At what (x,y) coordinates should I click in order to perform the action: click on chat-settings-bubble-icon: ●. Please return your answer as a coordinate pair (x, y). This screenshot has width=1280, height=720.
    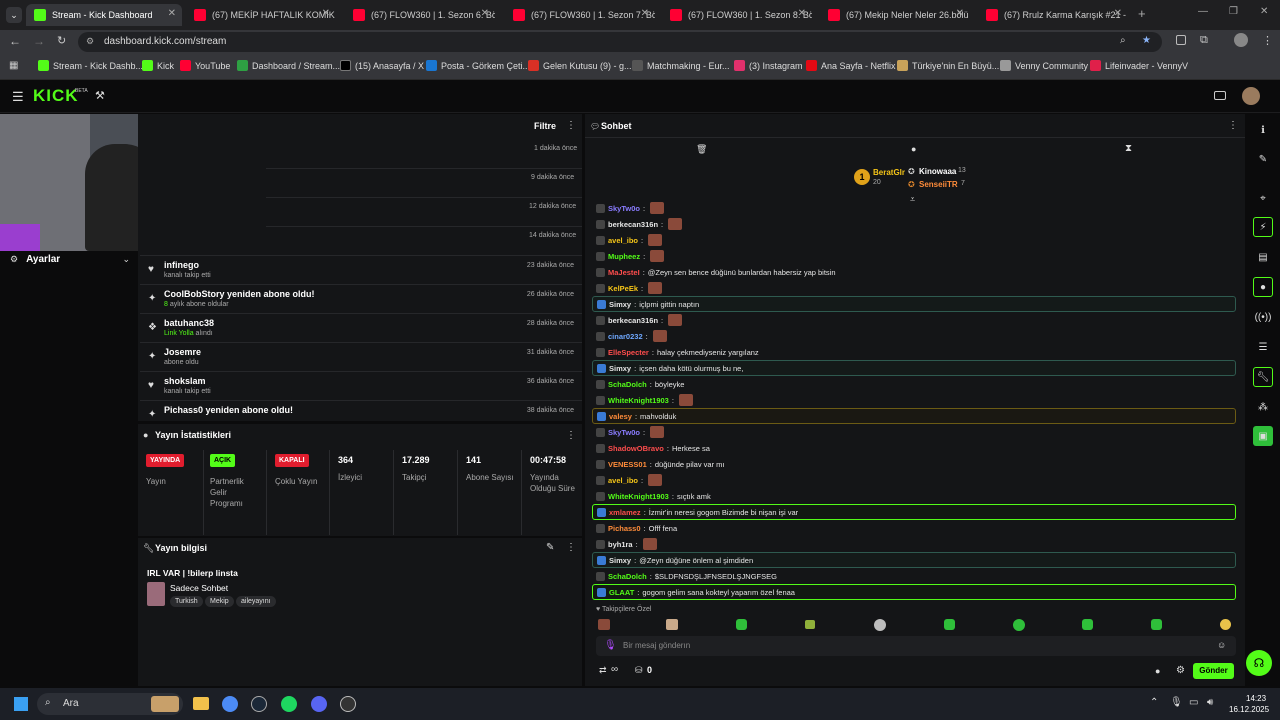
    Looking at the image, I should click on (1157, 671).